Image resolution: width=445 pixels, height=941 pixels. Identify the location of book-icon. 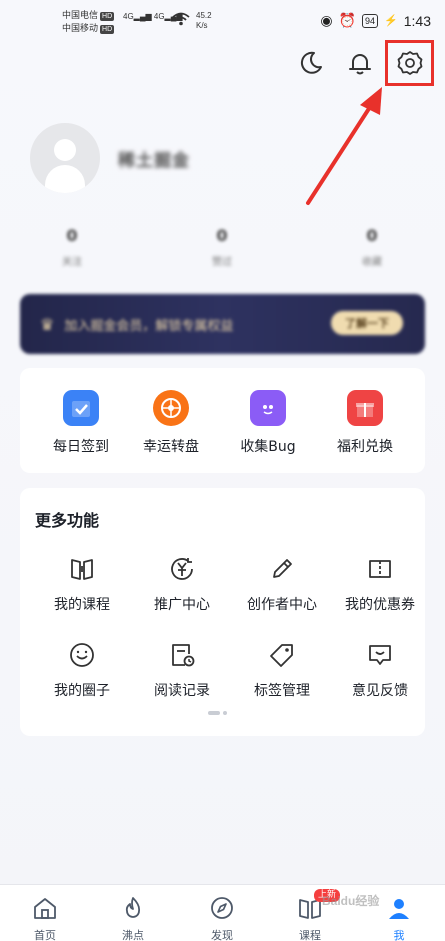
(82, 569).